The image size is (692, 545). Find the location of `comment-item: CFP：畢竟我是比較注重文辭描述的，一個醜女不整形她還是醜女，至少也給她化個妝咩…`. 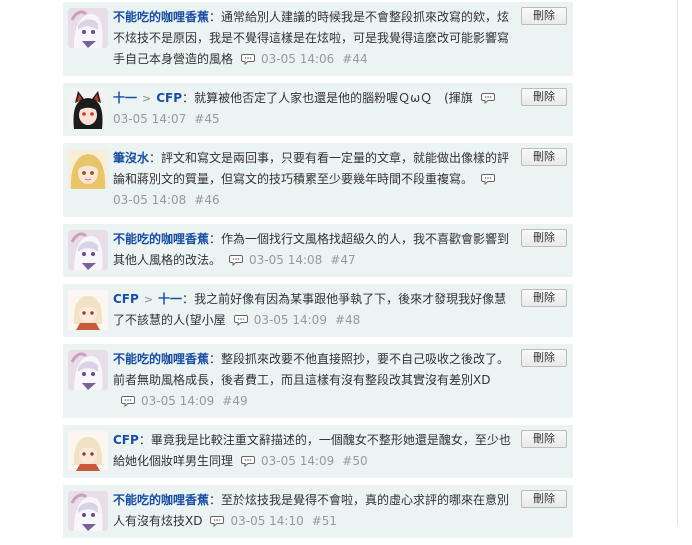

comment-item: CFP：畢竟我是比較注重文辭描述的，一個醜女不整形她還是醜女，至少也給她化個妝咩… is located at coordinates (318, 451).